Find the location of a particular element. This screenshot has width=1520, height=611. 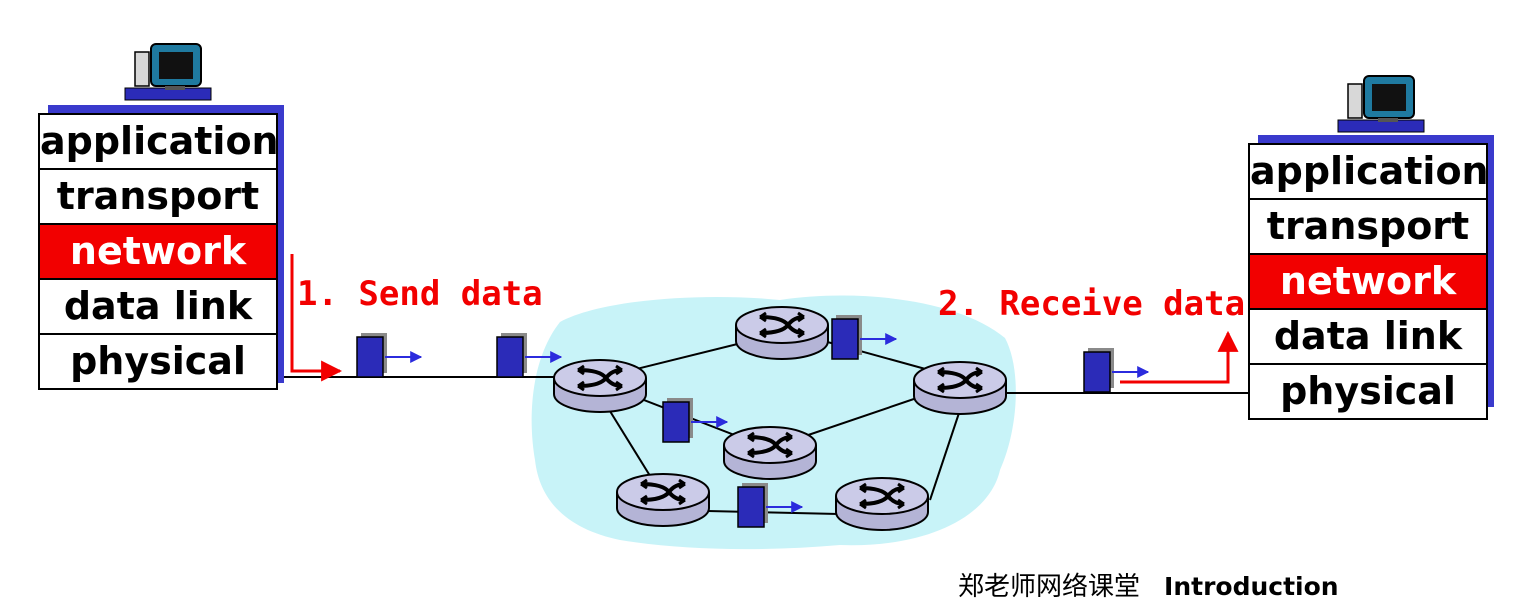

send-data-label: 1. Send data is located at coordinates (420, 294).